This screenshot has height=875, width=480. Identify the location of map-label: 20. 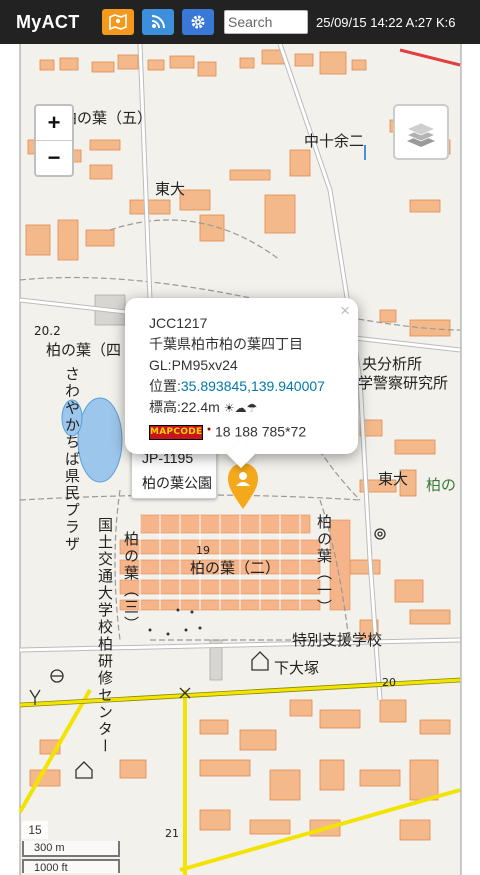
(389, 682).